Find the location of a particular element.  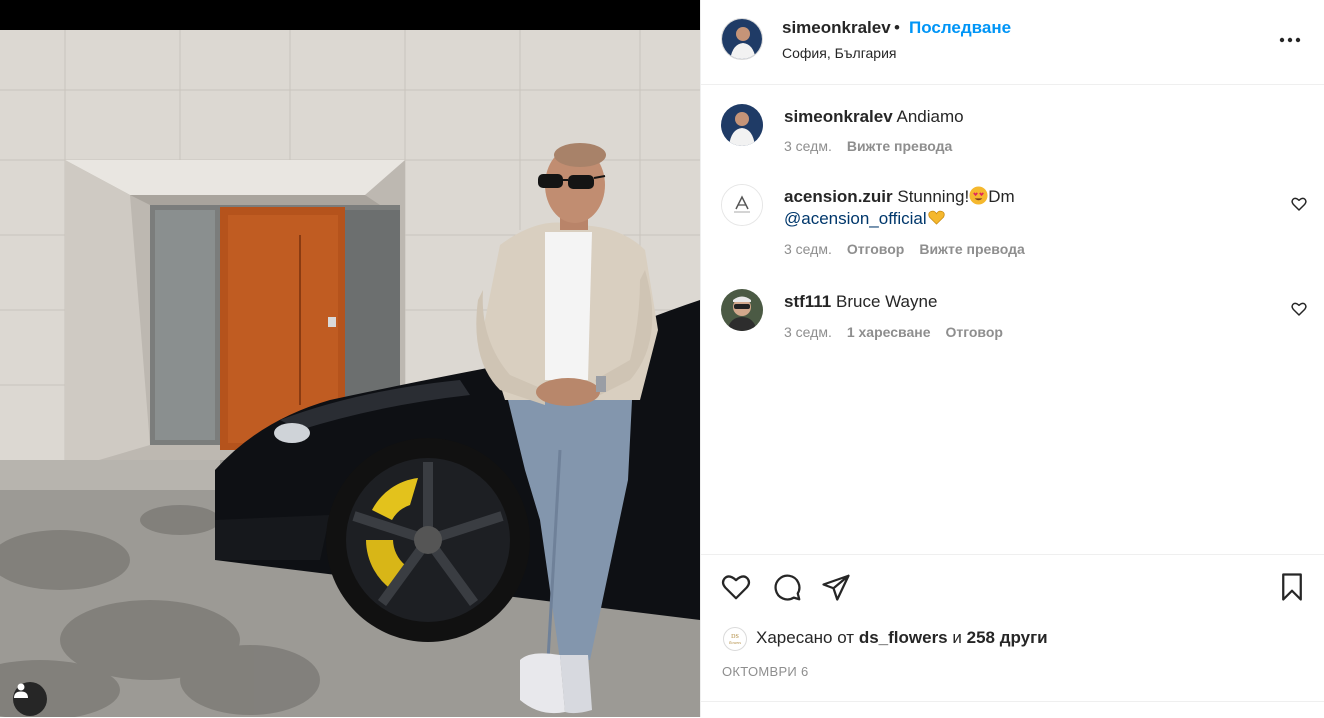

yellow-heart-emoji-icon is located at coordinates (936, 217).